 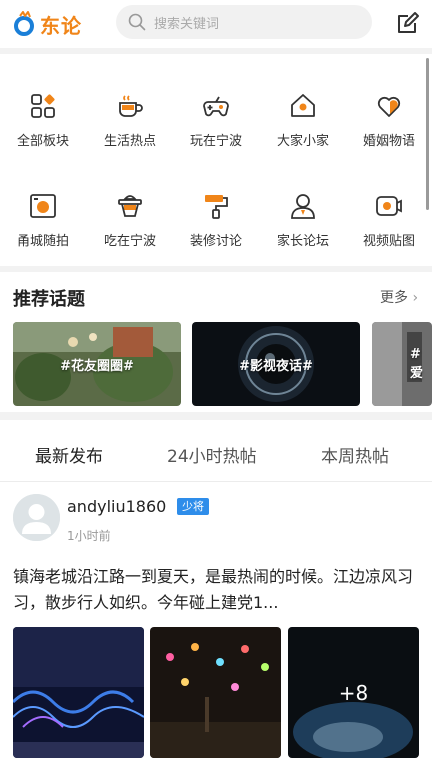 I want to click on topic-card-flowers: #花友圈圈#, so click(x=97, y=364).